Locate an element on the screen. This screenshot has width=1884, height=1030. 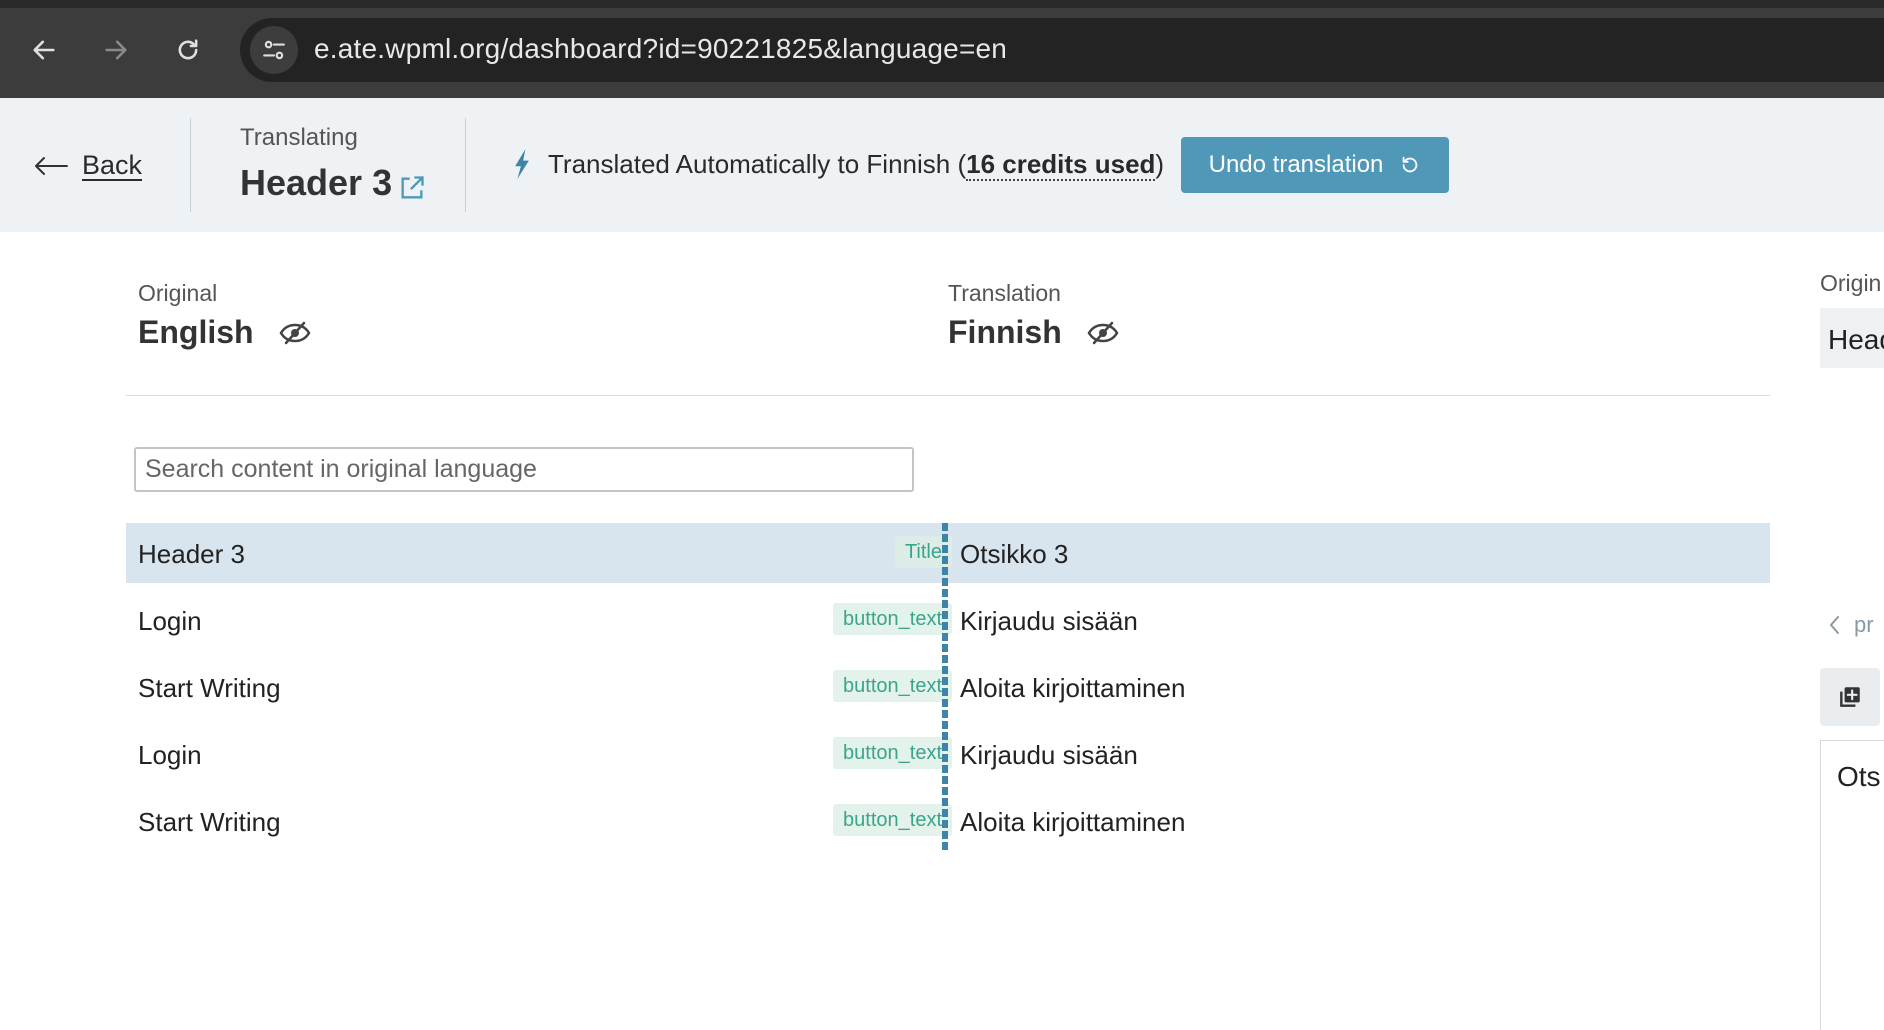
original-column-label: Original is located at coordinates (178, 293).